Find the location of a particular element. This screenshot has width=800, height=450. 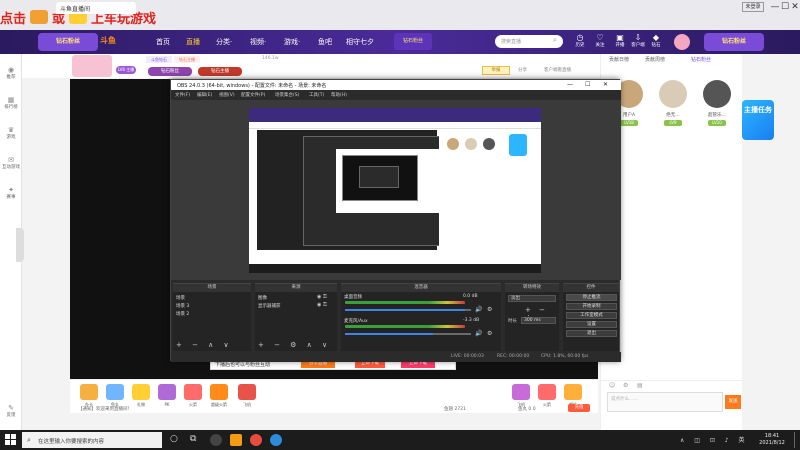

nav-category: 分类· is located at coordinates (224, 42).